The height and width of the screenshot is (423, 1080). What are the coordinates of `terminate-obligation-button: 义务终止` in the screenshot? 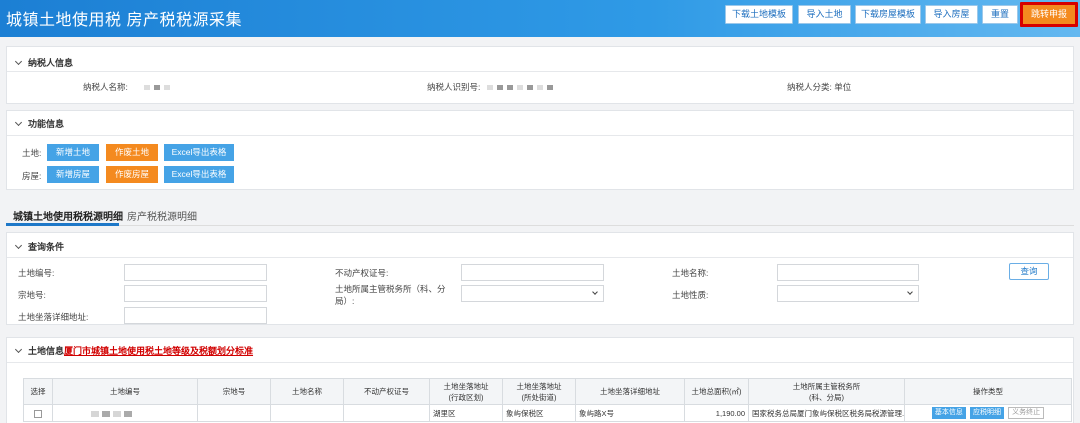 It's located at (1026, 413).